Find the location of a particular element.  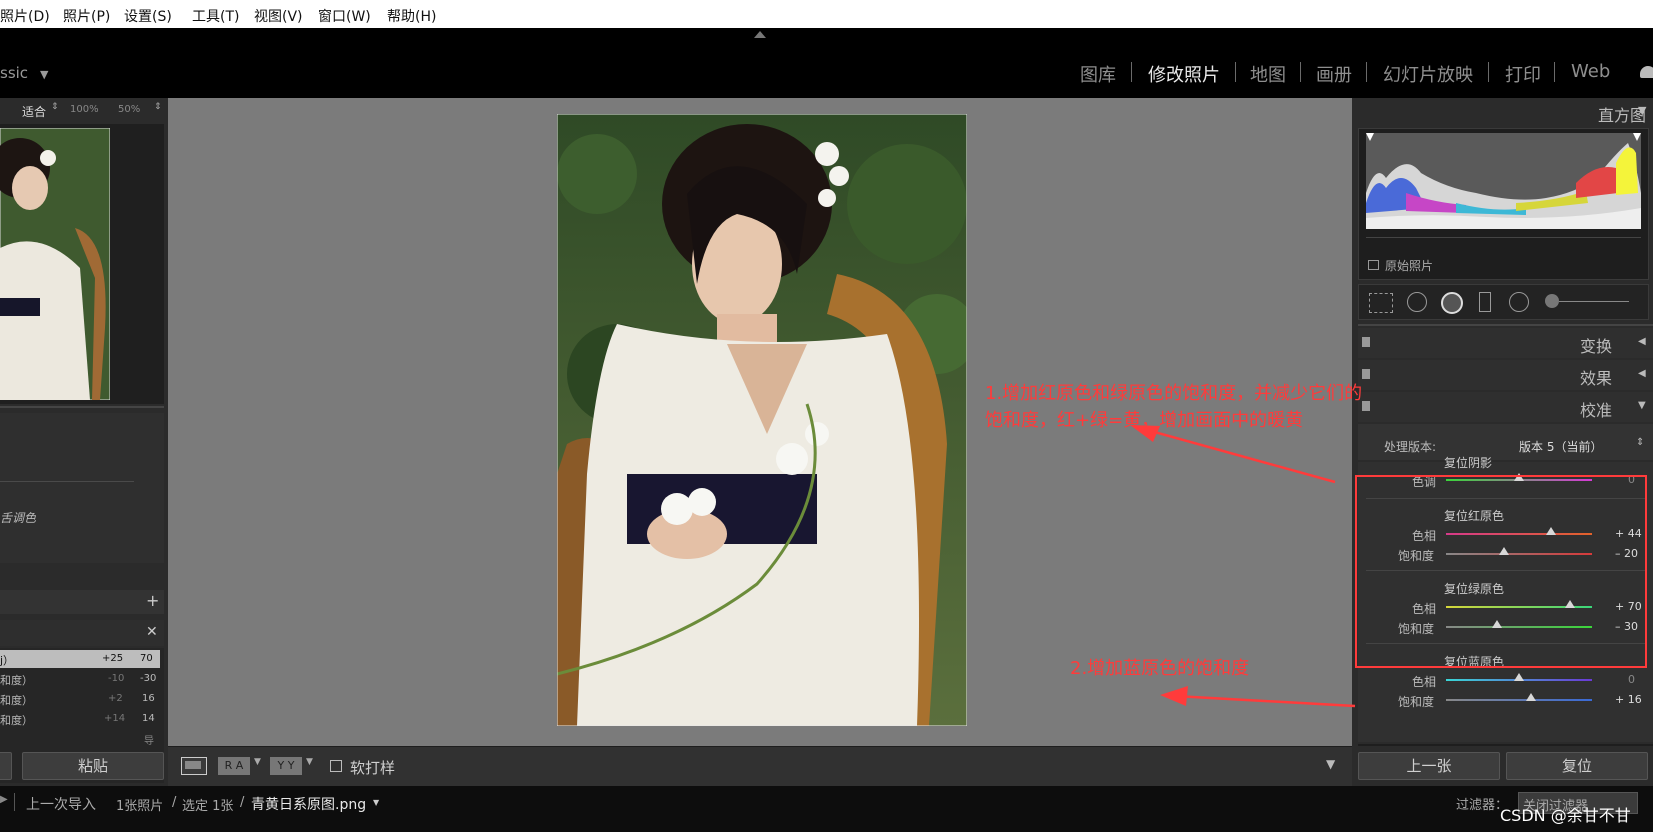

brush-icon is located at coordinates (1552, 301).